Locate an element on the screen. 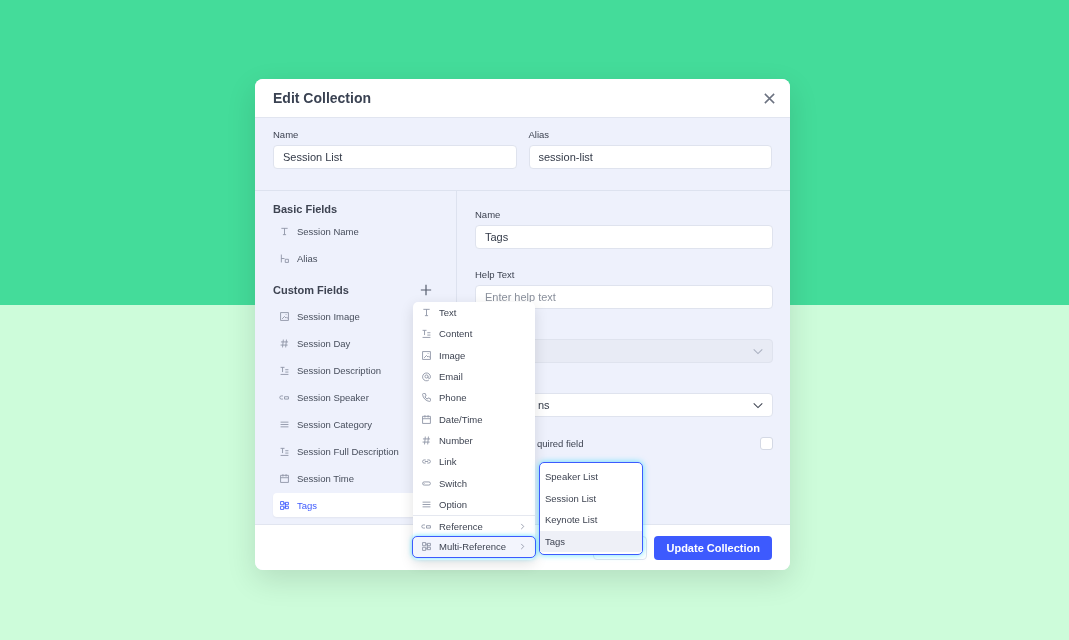 Image resolution: width=1069 pixels, height=640 pixels. at-sign-icon is located at coordinates (426, 377).